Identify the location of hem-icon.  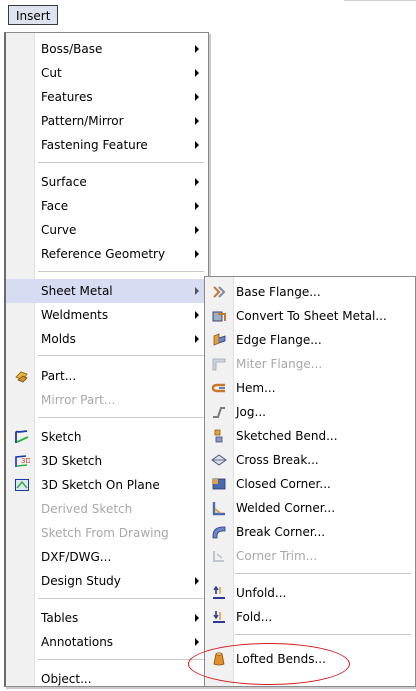
(218, 388).